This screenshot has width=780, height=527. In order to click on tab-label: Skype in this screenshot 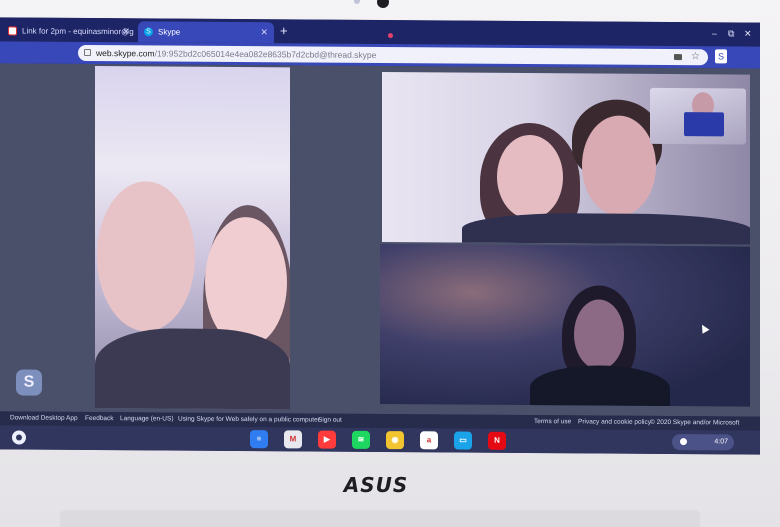, I will do `click(169, 32)`.